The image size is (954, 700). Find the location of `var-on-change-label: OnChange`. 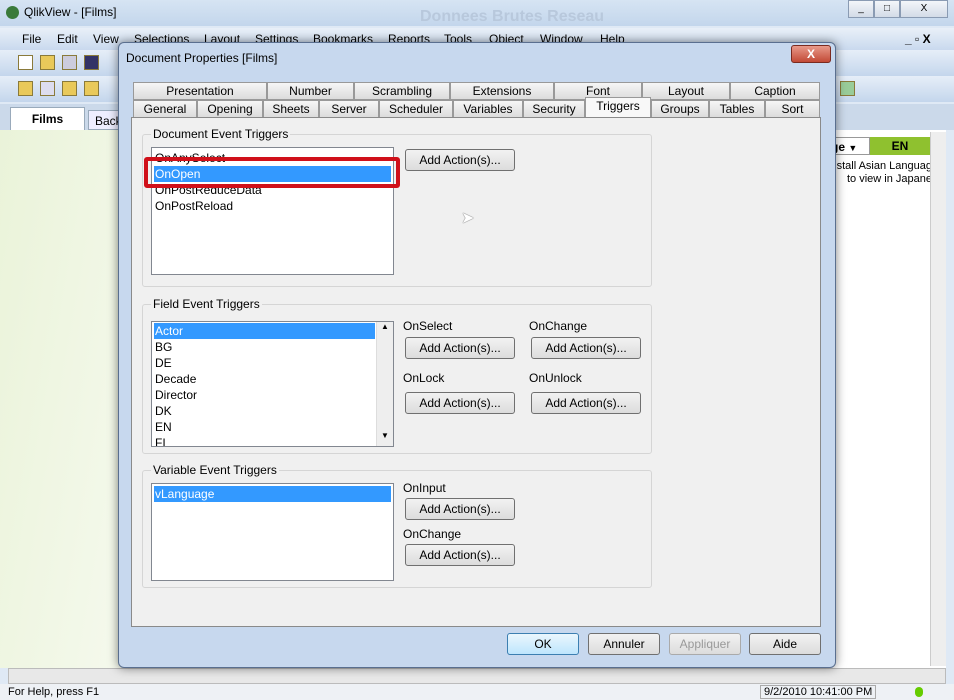

var-on-change-label: OnChange is located at coordinates (432, 534).